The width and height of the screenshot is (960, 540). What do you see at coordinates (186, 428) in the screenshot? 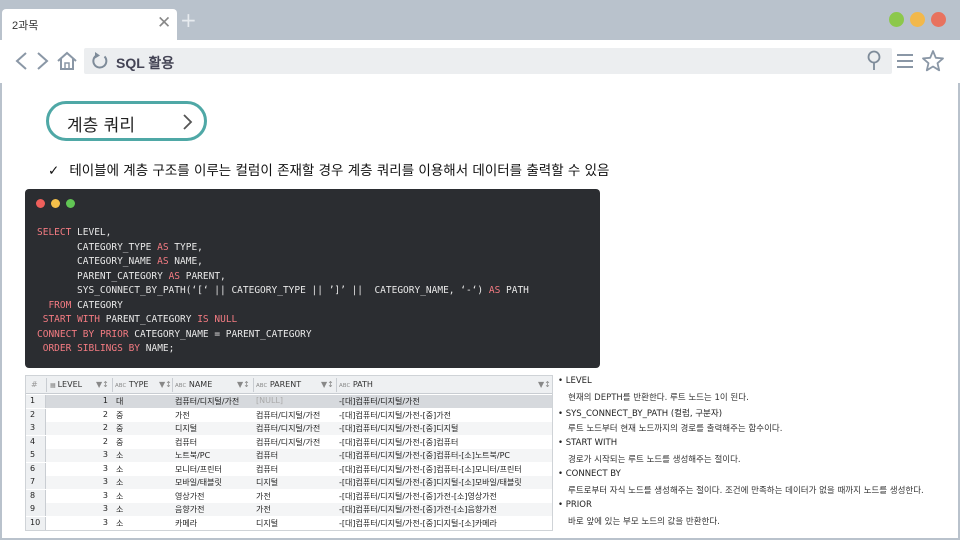
I see `cell-name: 디지털` at bounding box center [186, 428].